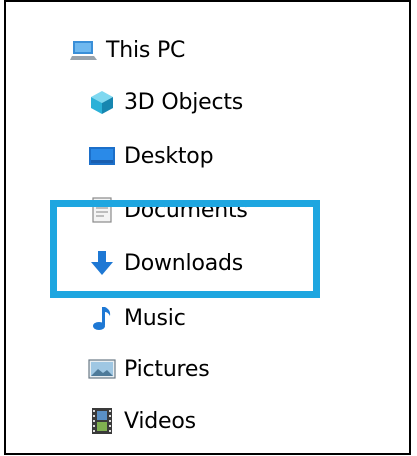  I want to click on pictures-icon, so click(102, 369).